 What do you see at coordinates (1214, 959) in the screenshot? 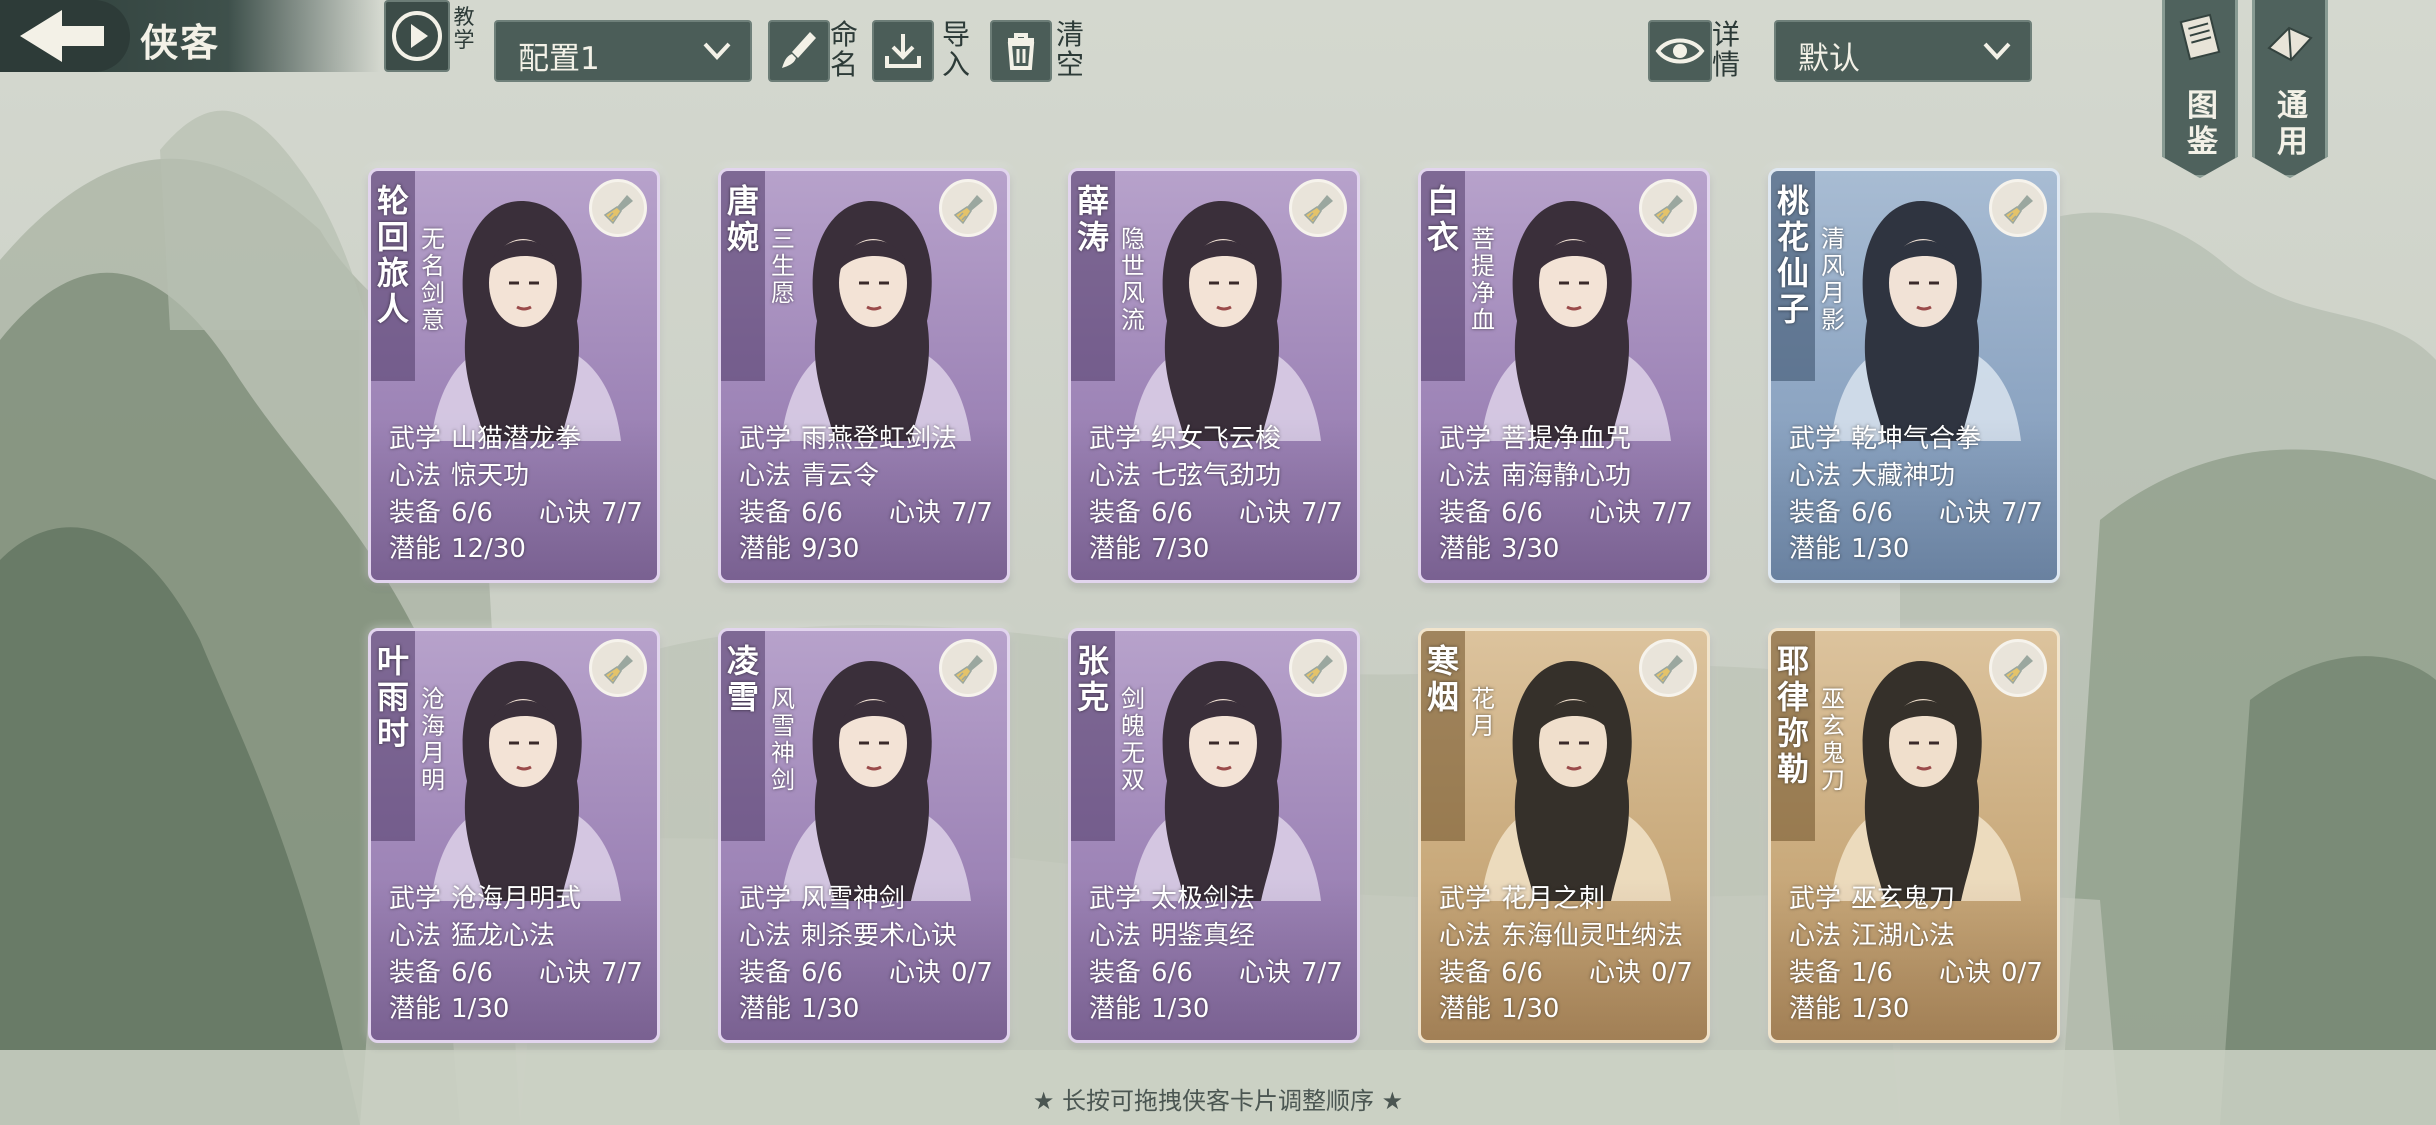
I see `hero-stats: 武学 太极剑法 心法 明鉴真经 装备 6/6 心诀 7/7 潜能 1/30` at bounding box center [1214, 959].